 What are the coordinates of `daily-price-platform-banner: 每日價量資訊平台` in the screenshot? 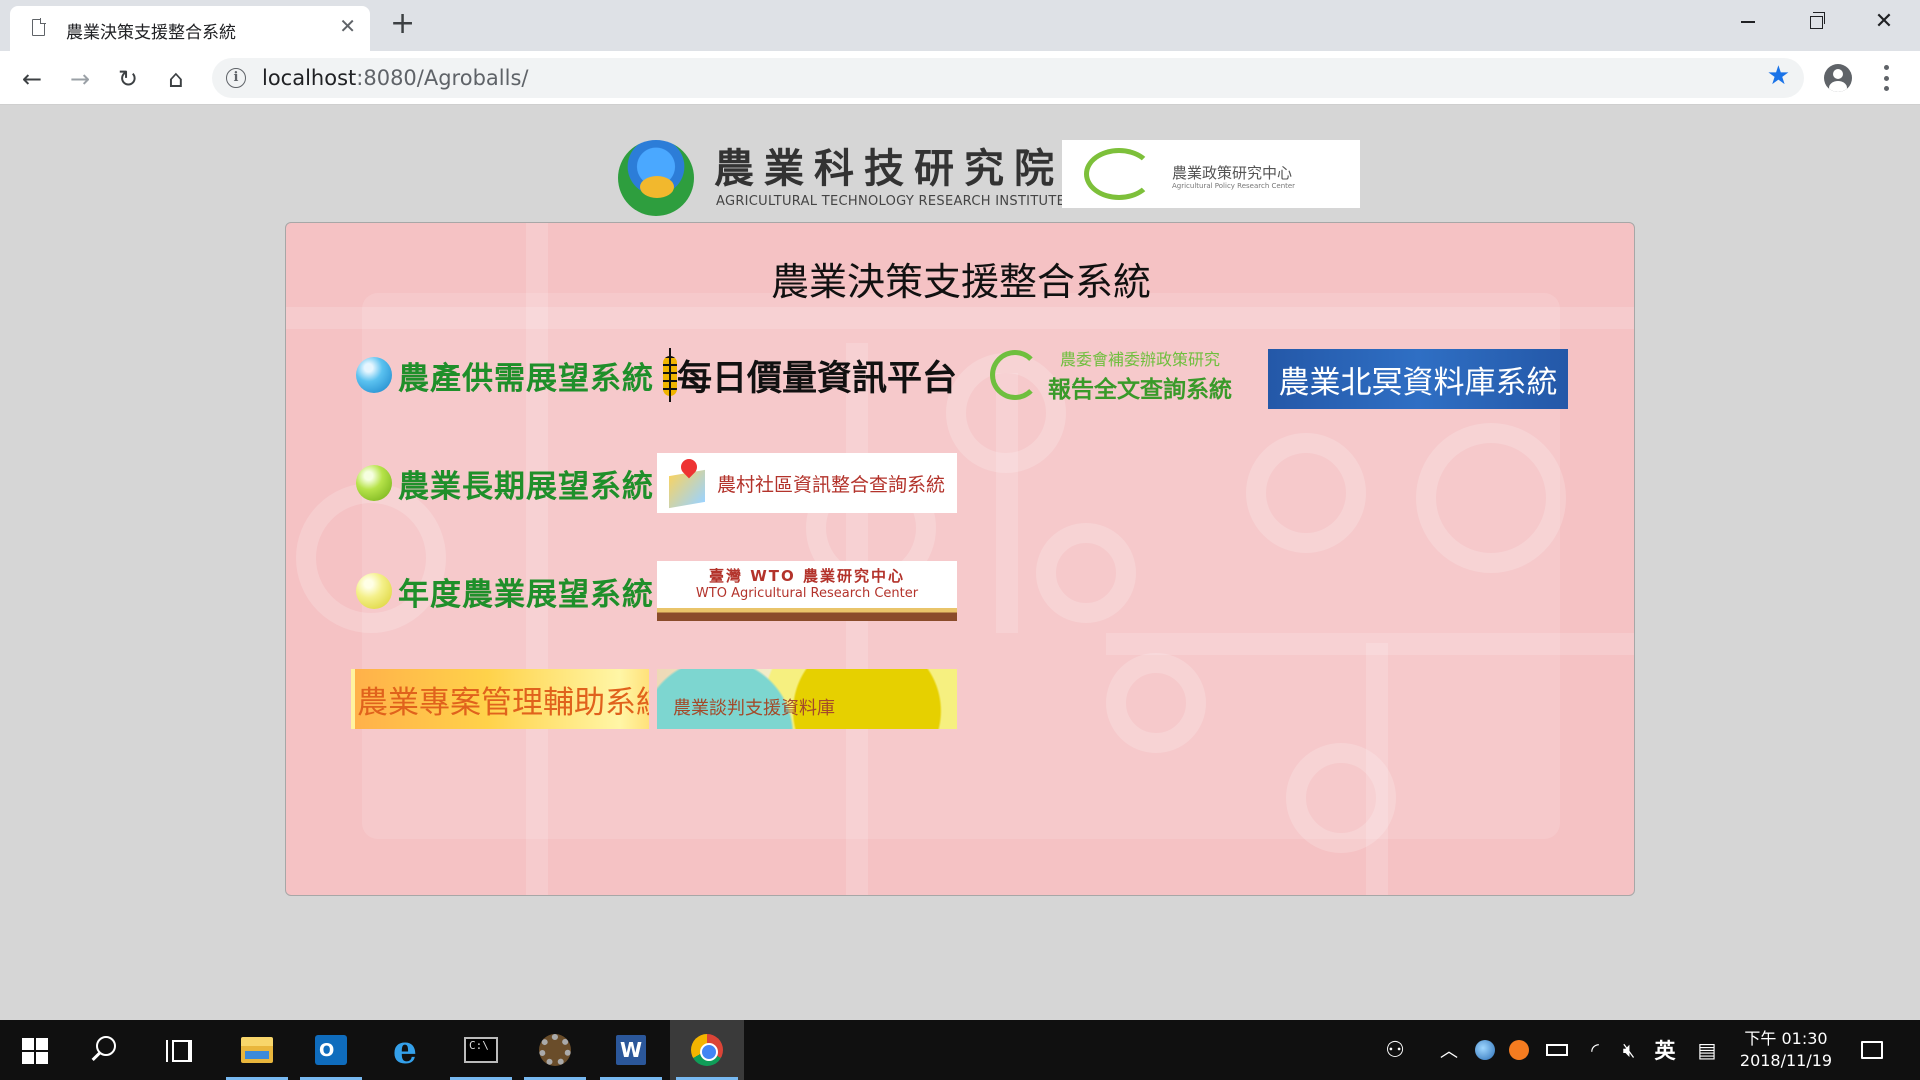 It's located at (807, 375).